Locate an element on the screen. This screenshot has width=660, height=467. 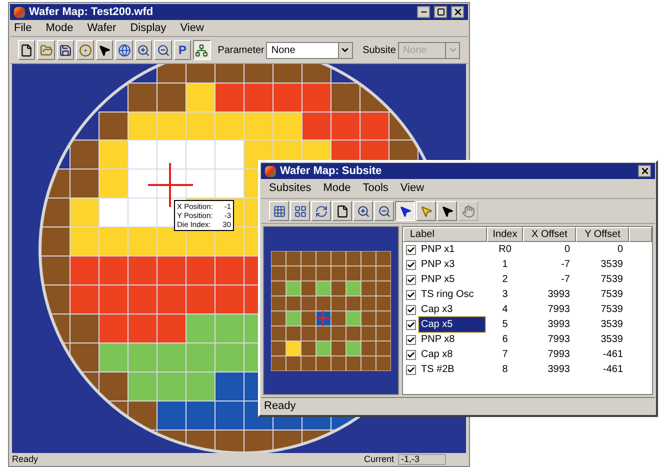
table-cell-text: R0 is located at coordinates (505, 250).